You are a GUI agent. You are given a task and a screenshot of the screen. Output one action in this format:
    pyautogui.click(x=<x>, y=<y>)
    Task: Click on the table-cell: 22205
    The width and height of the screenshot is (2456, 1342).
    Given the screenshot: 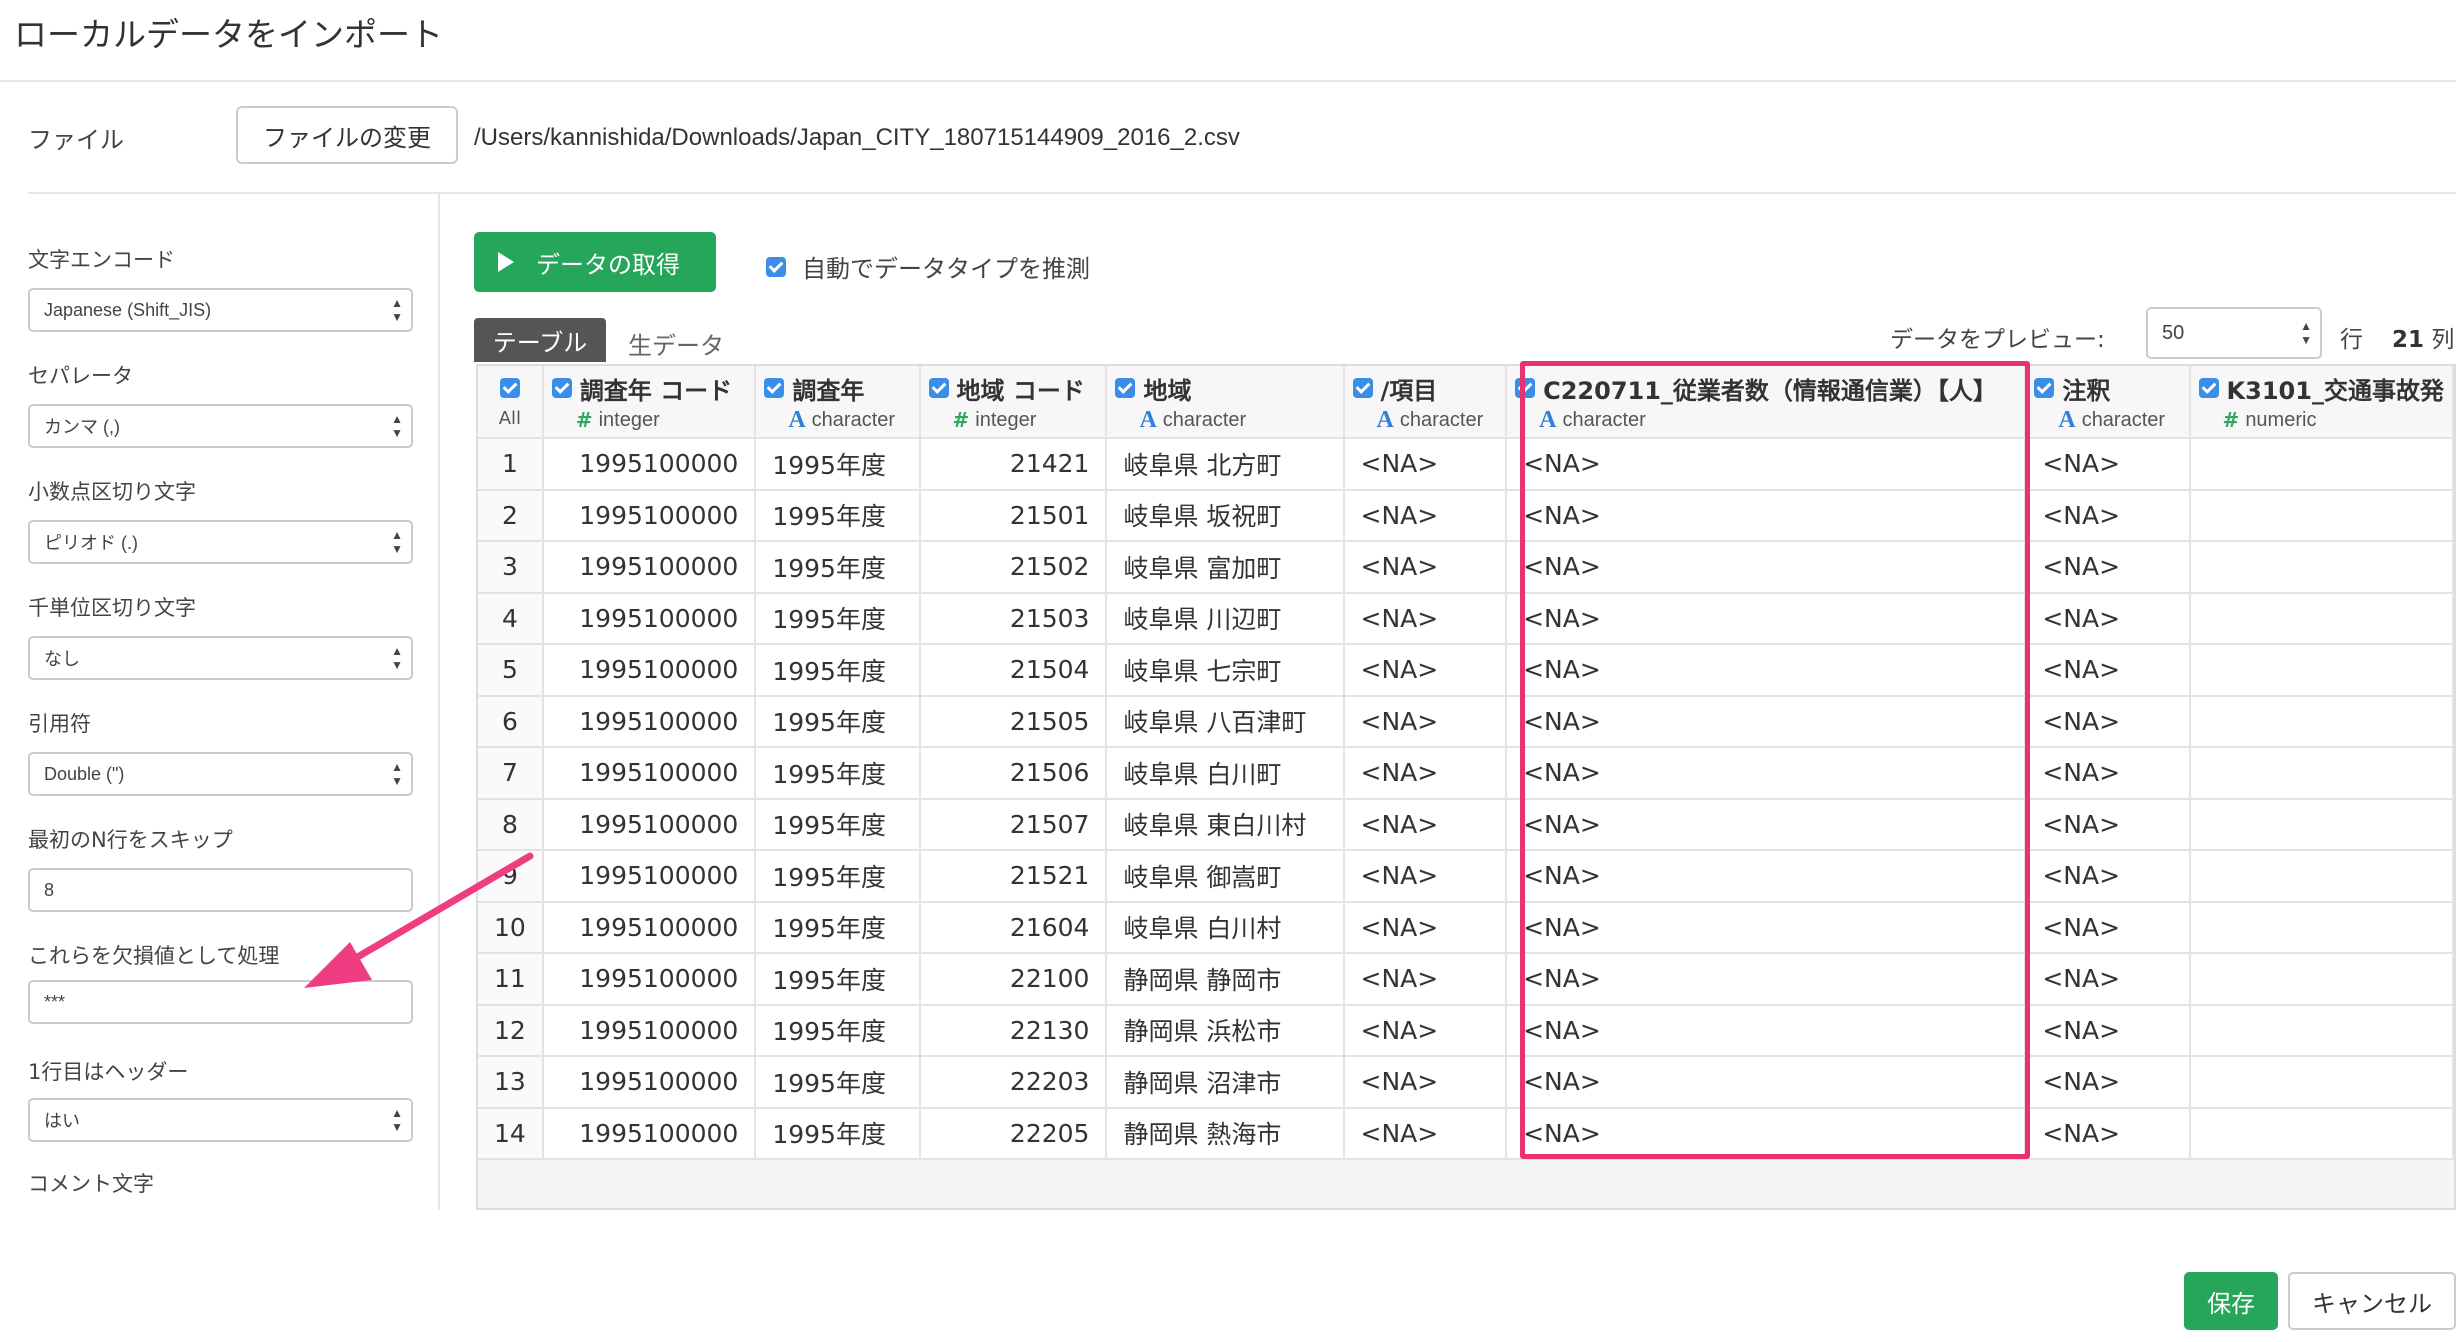 What is the action you would take?
    pyautogui.click(x=1013, y=1133)
    